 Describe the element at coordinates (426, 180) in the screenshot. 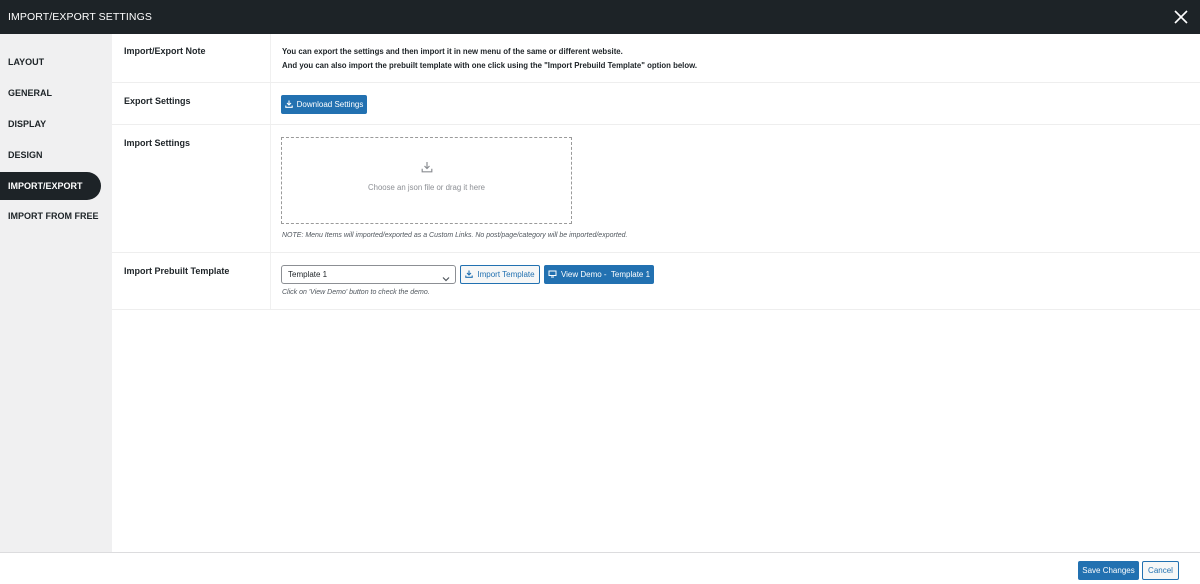

I see `file-dropzone: Choose an json file or drag it here` at that location.